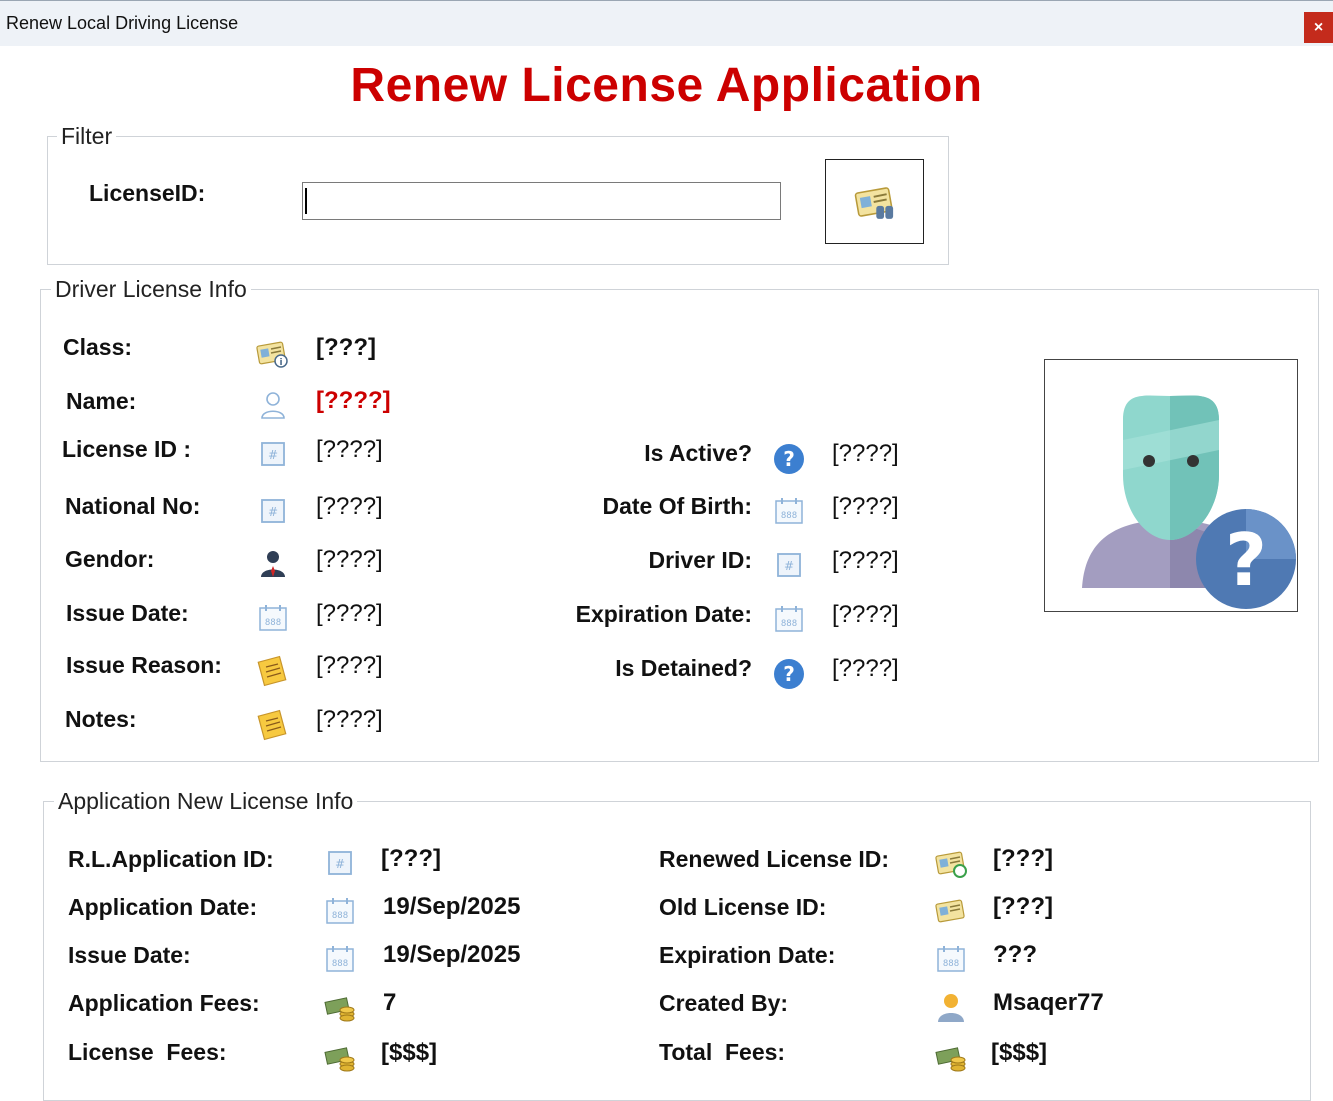 The width and height of the screenshot is (1333, 1101). I want to click on issue-date-value: [????], so click(349, 613).